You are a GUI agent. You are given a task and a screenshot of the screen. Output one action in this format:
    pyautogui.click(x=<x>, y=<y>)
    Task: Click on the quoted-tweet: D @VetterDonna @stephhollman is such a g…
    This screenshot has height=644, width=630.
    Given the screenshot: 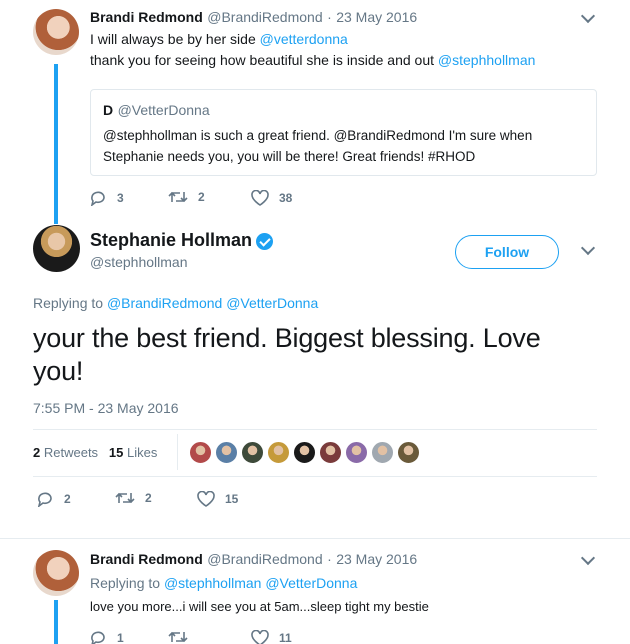 What is the action you would take?
    pyautogui.click(x=343, y=132)
    